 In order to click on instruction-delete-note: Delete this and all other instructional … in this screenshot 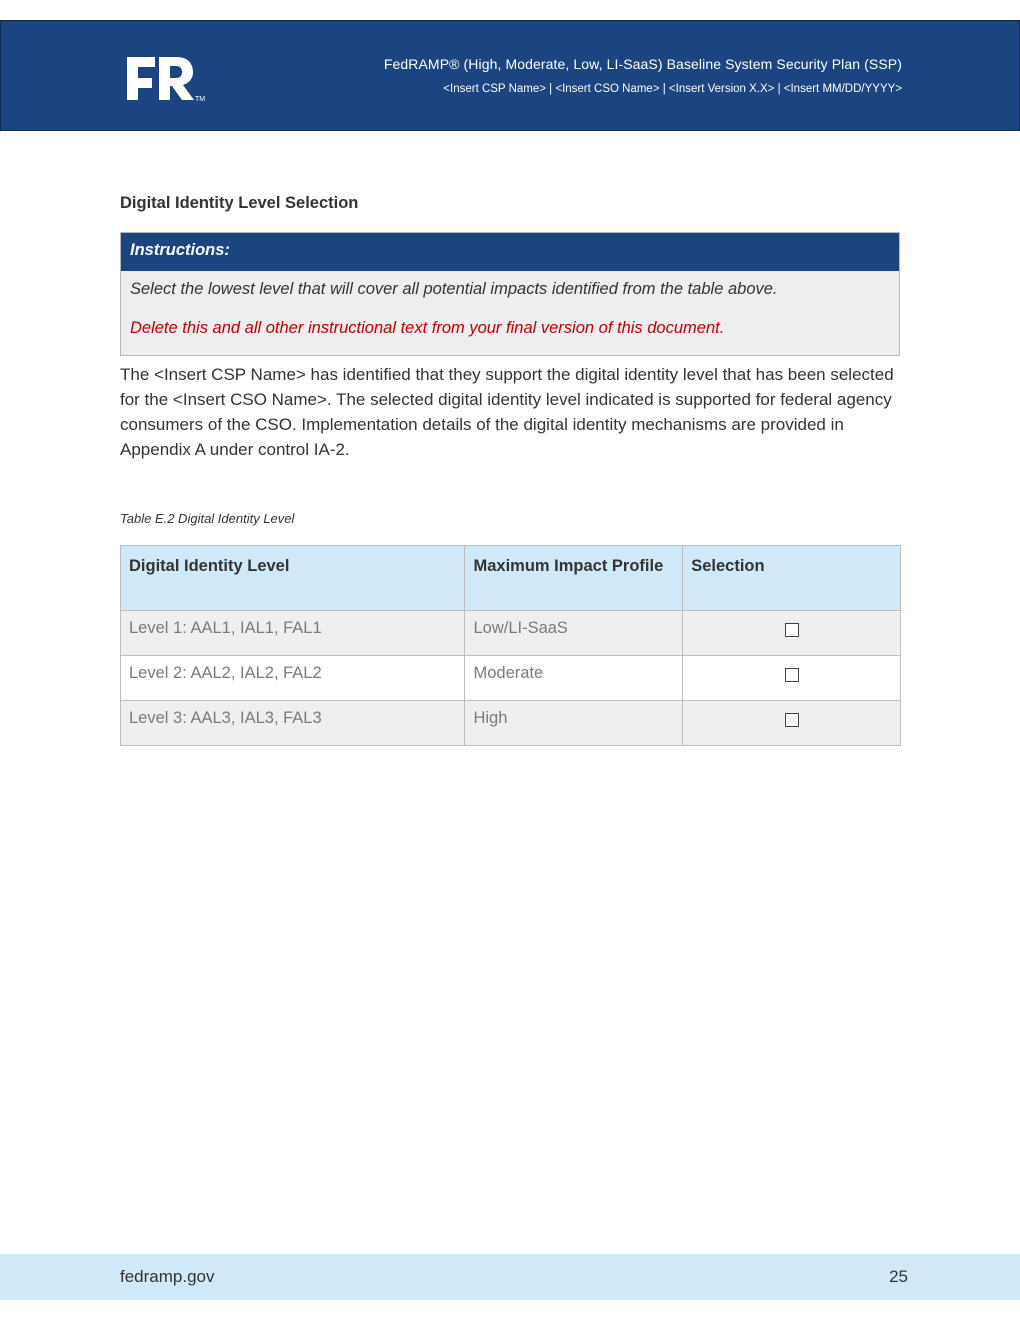, I will do `click(427, 328)`.